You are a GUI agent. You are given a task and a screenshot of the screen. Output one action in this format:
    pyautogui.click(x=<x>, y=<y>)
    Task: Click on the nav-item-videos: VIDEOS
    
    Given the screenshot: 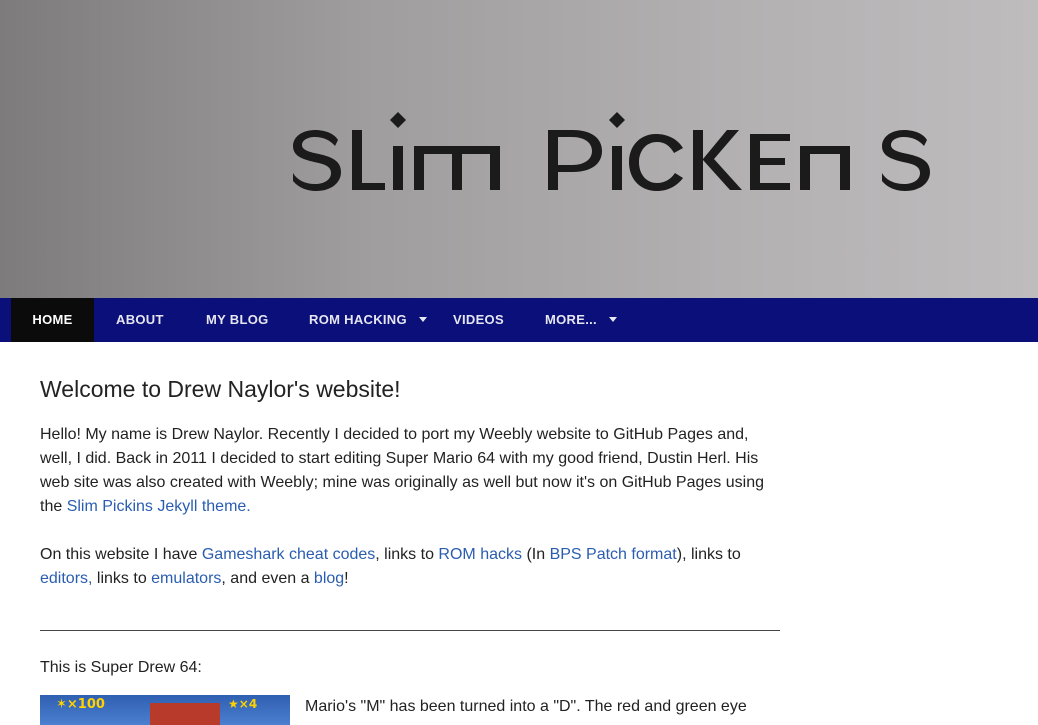 What is the action you would take?
    pyautogui.click(x=478, y=320)
    